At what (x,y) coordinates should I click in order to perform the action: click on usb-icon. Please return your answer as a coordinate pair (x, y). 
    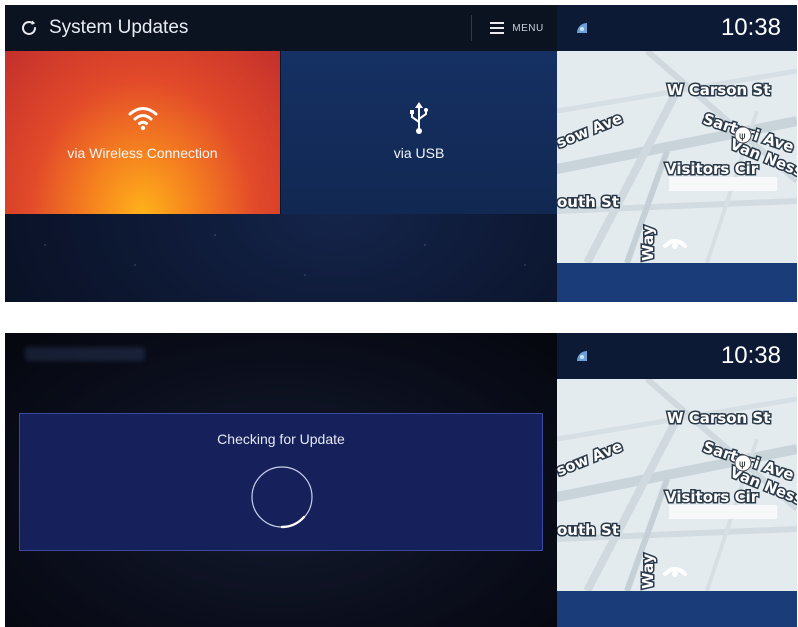
    Looking at the image, I should click on (419, 118).